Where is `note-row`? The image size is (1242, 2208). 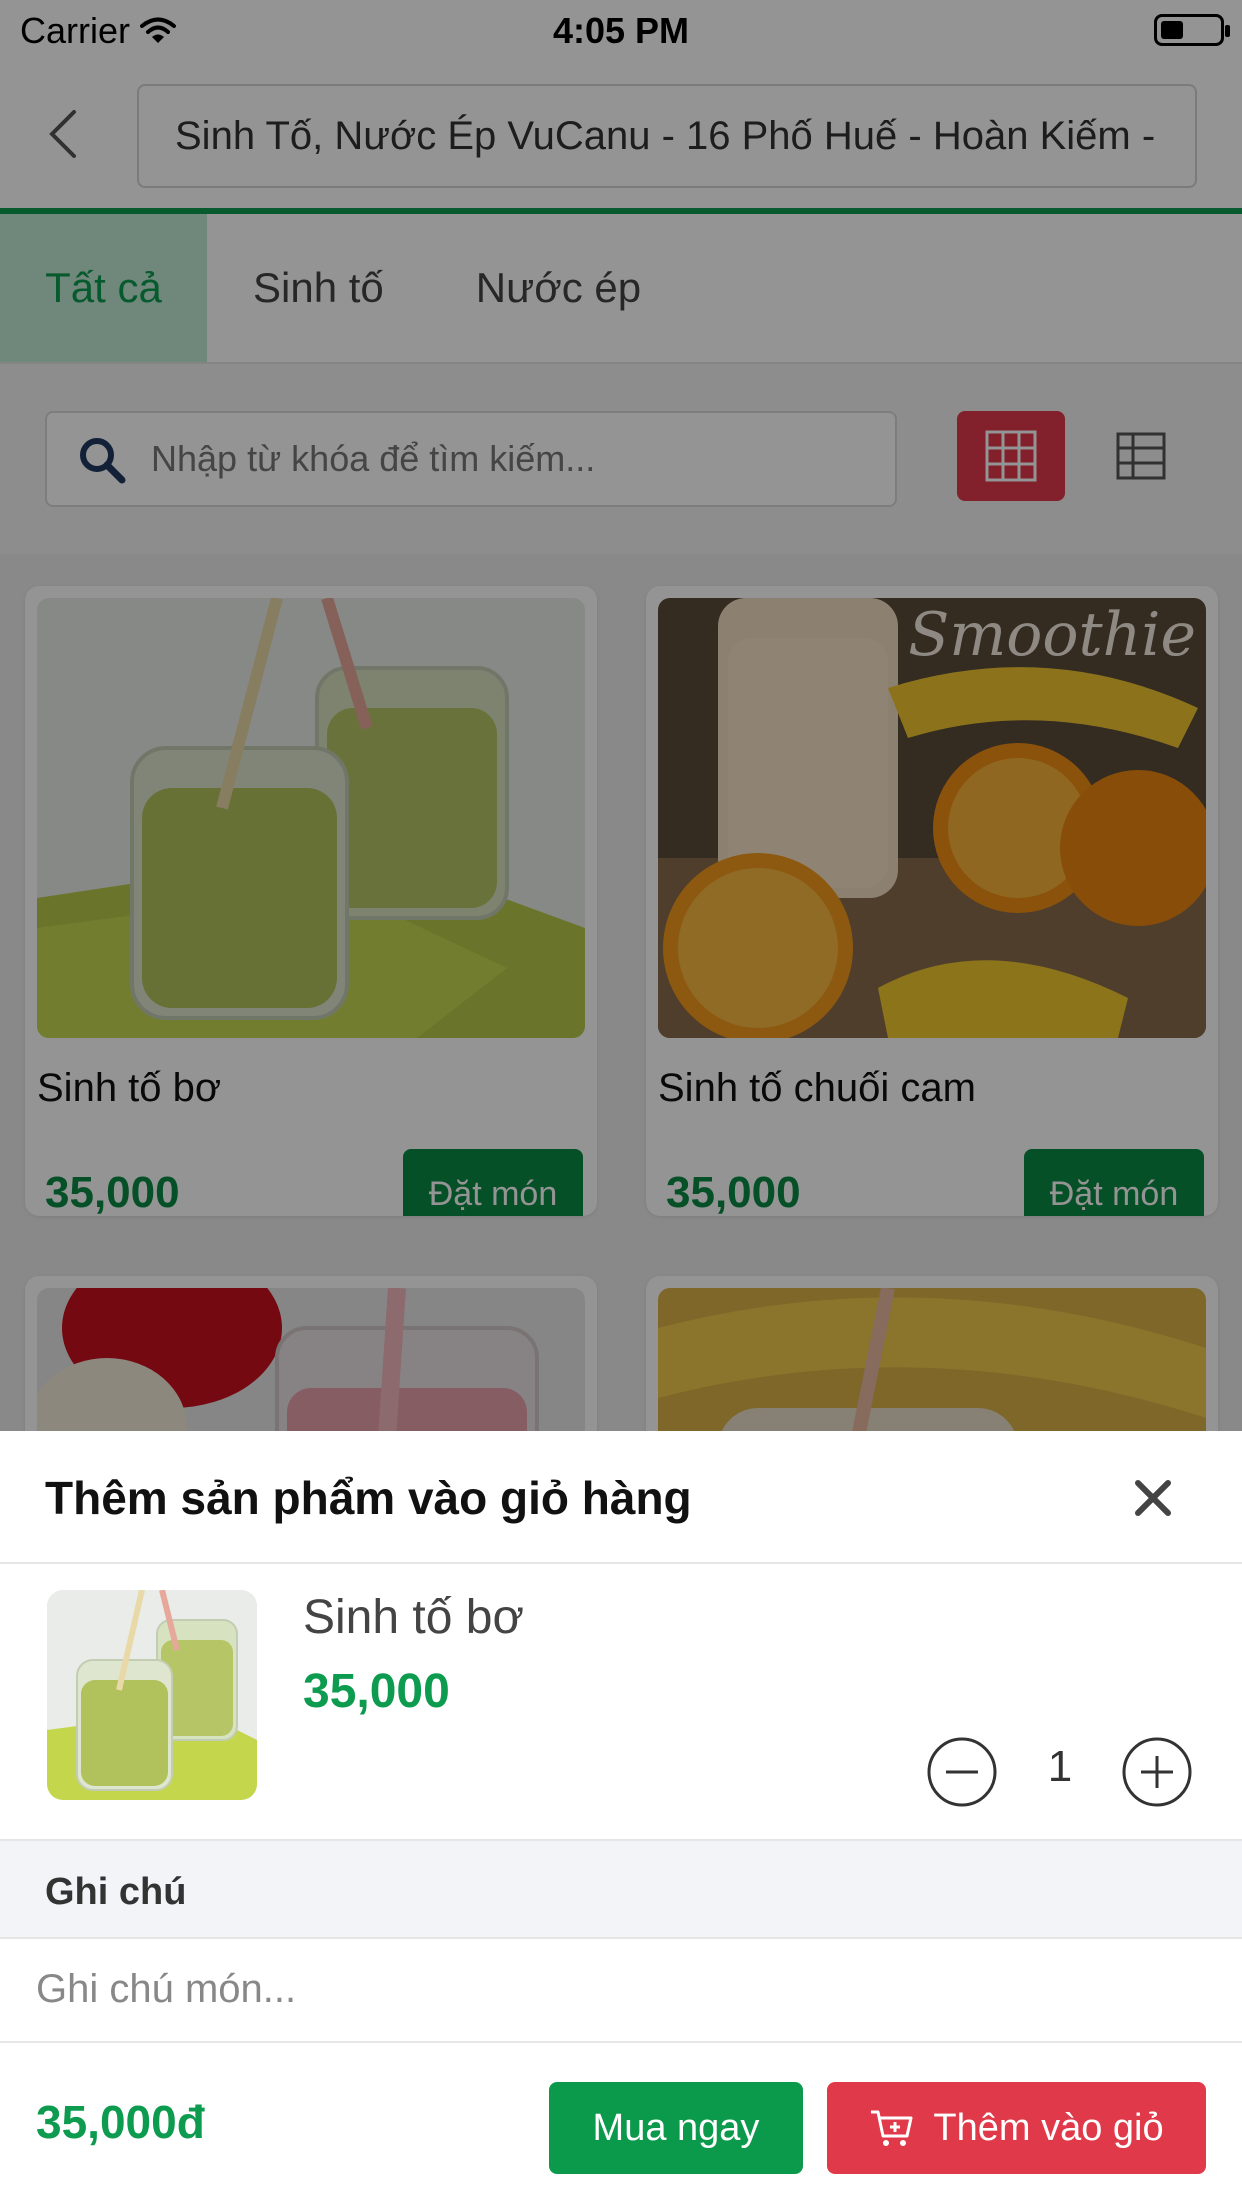
note-row is located at coordinates (621, 1991).